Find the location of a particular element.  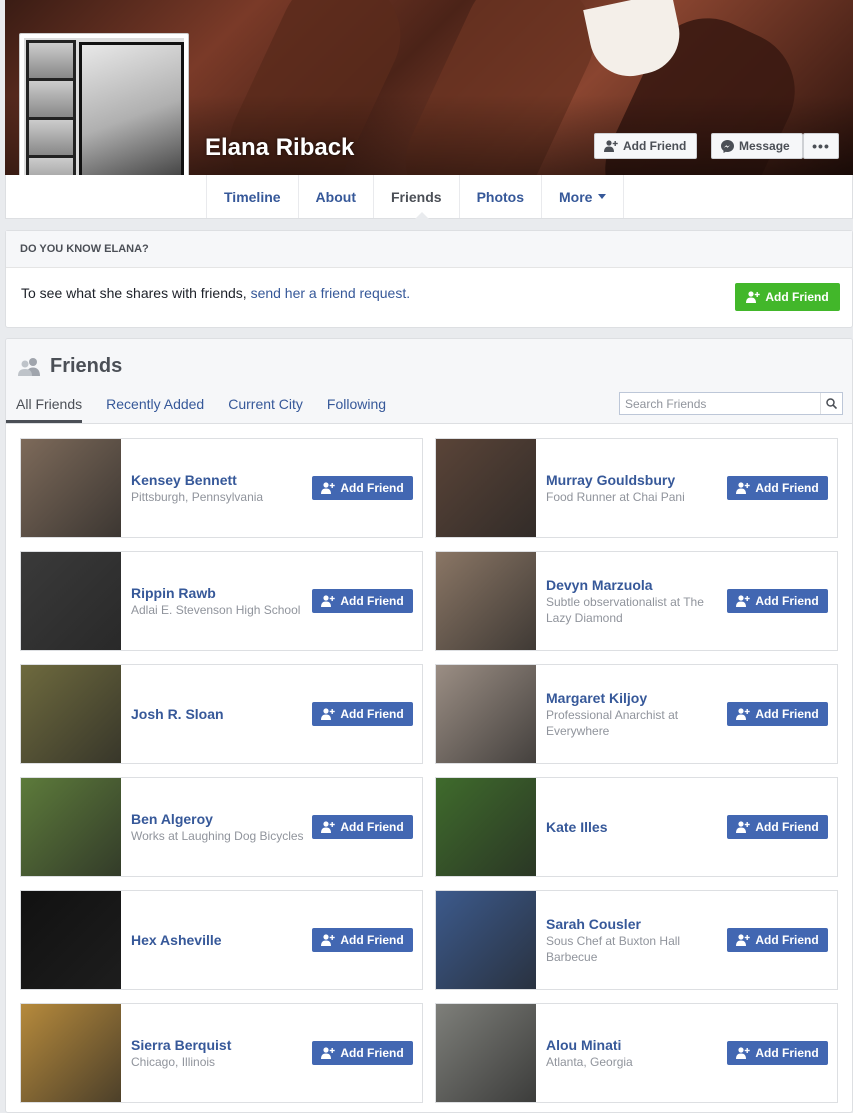

friend-subtitle: Professional Anarchist at Everywhere is located at coordinates (612, 722).